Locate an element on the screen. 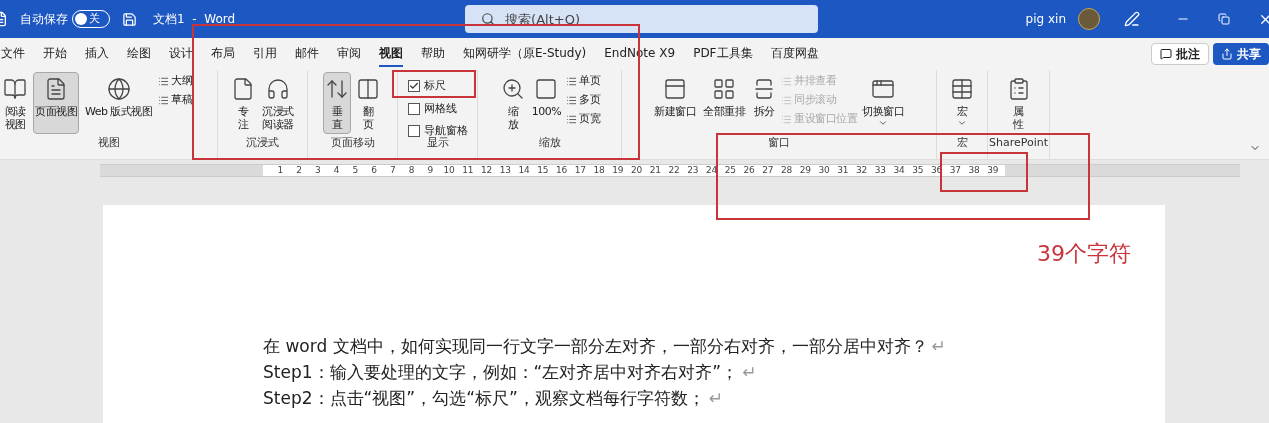 The image size is (1269, 423). globe-icon is located at coordinates (118, 89).